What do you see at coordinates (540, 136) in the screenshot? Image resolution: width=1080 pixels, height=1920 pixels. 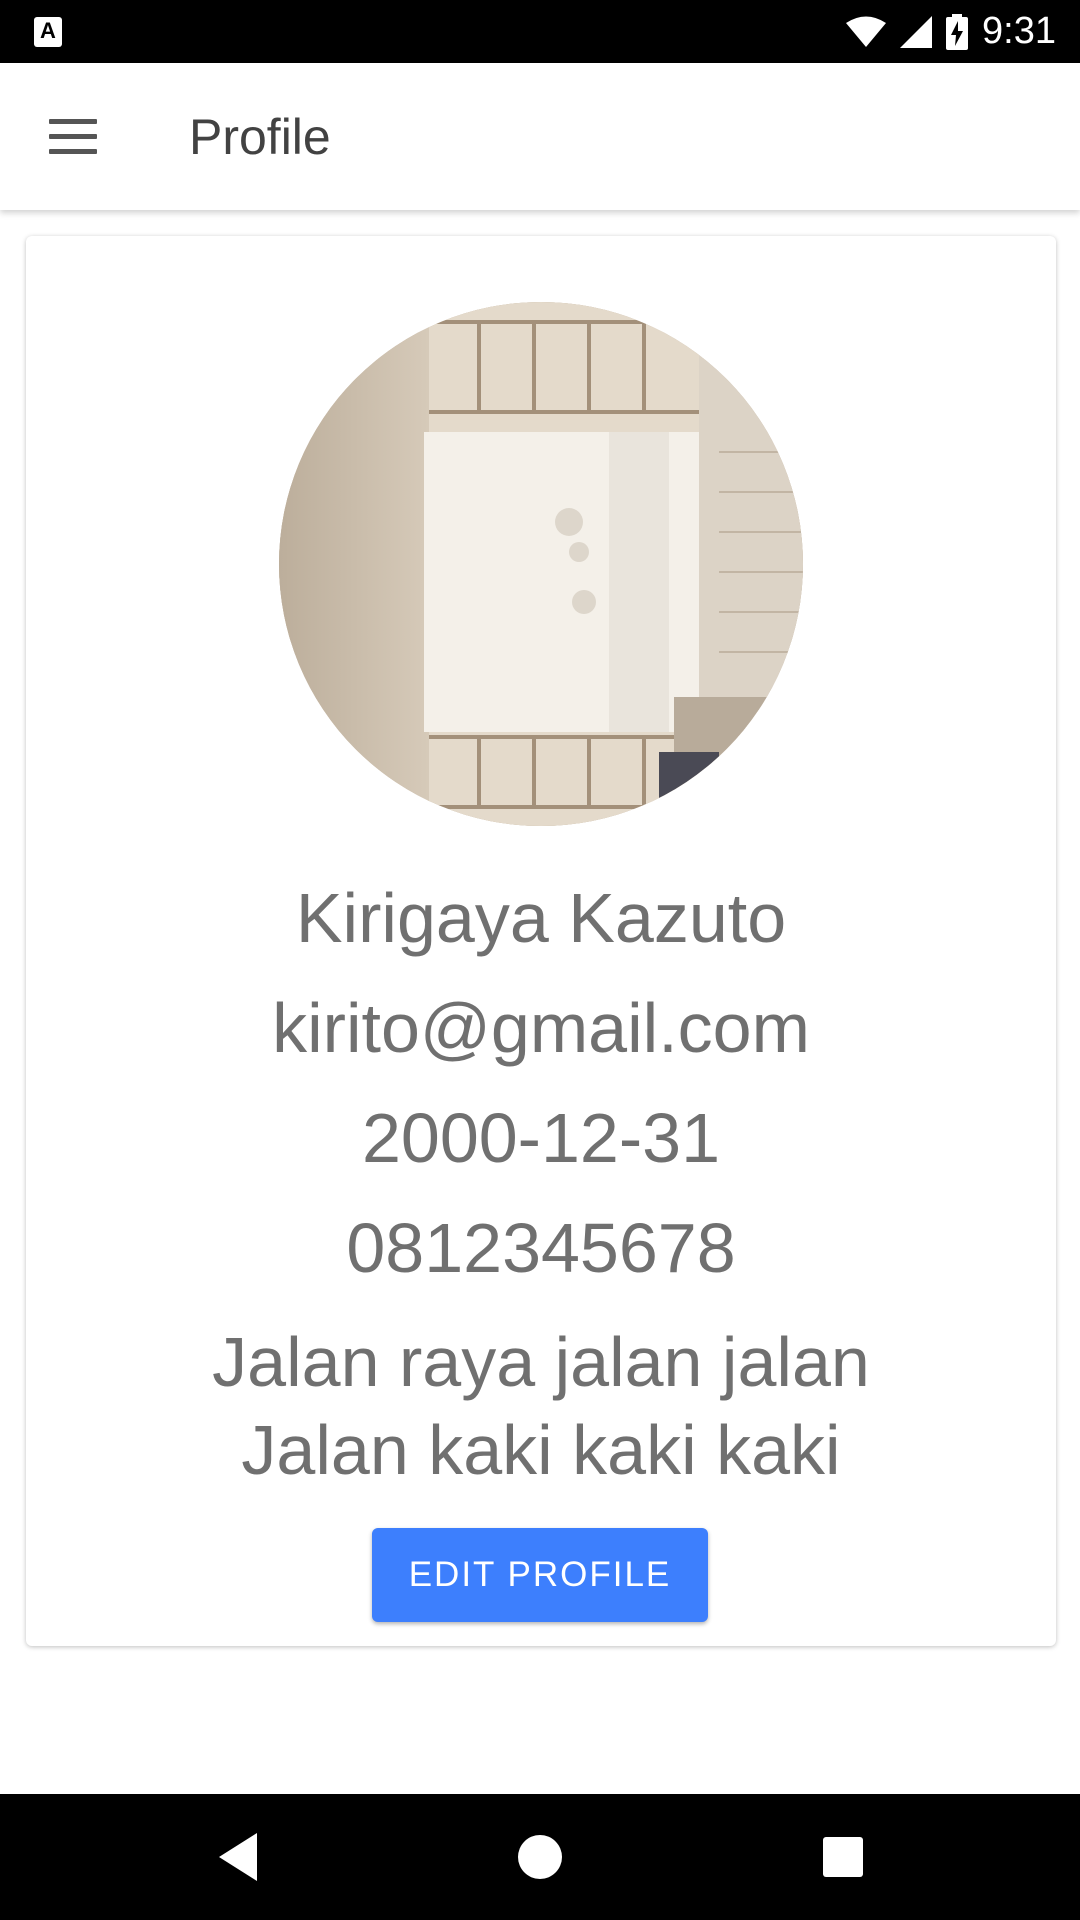 I see `app-bar: Profile` at bounding box center [540, 136].